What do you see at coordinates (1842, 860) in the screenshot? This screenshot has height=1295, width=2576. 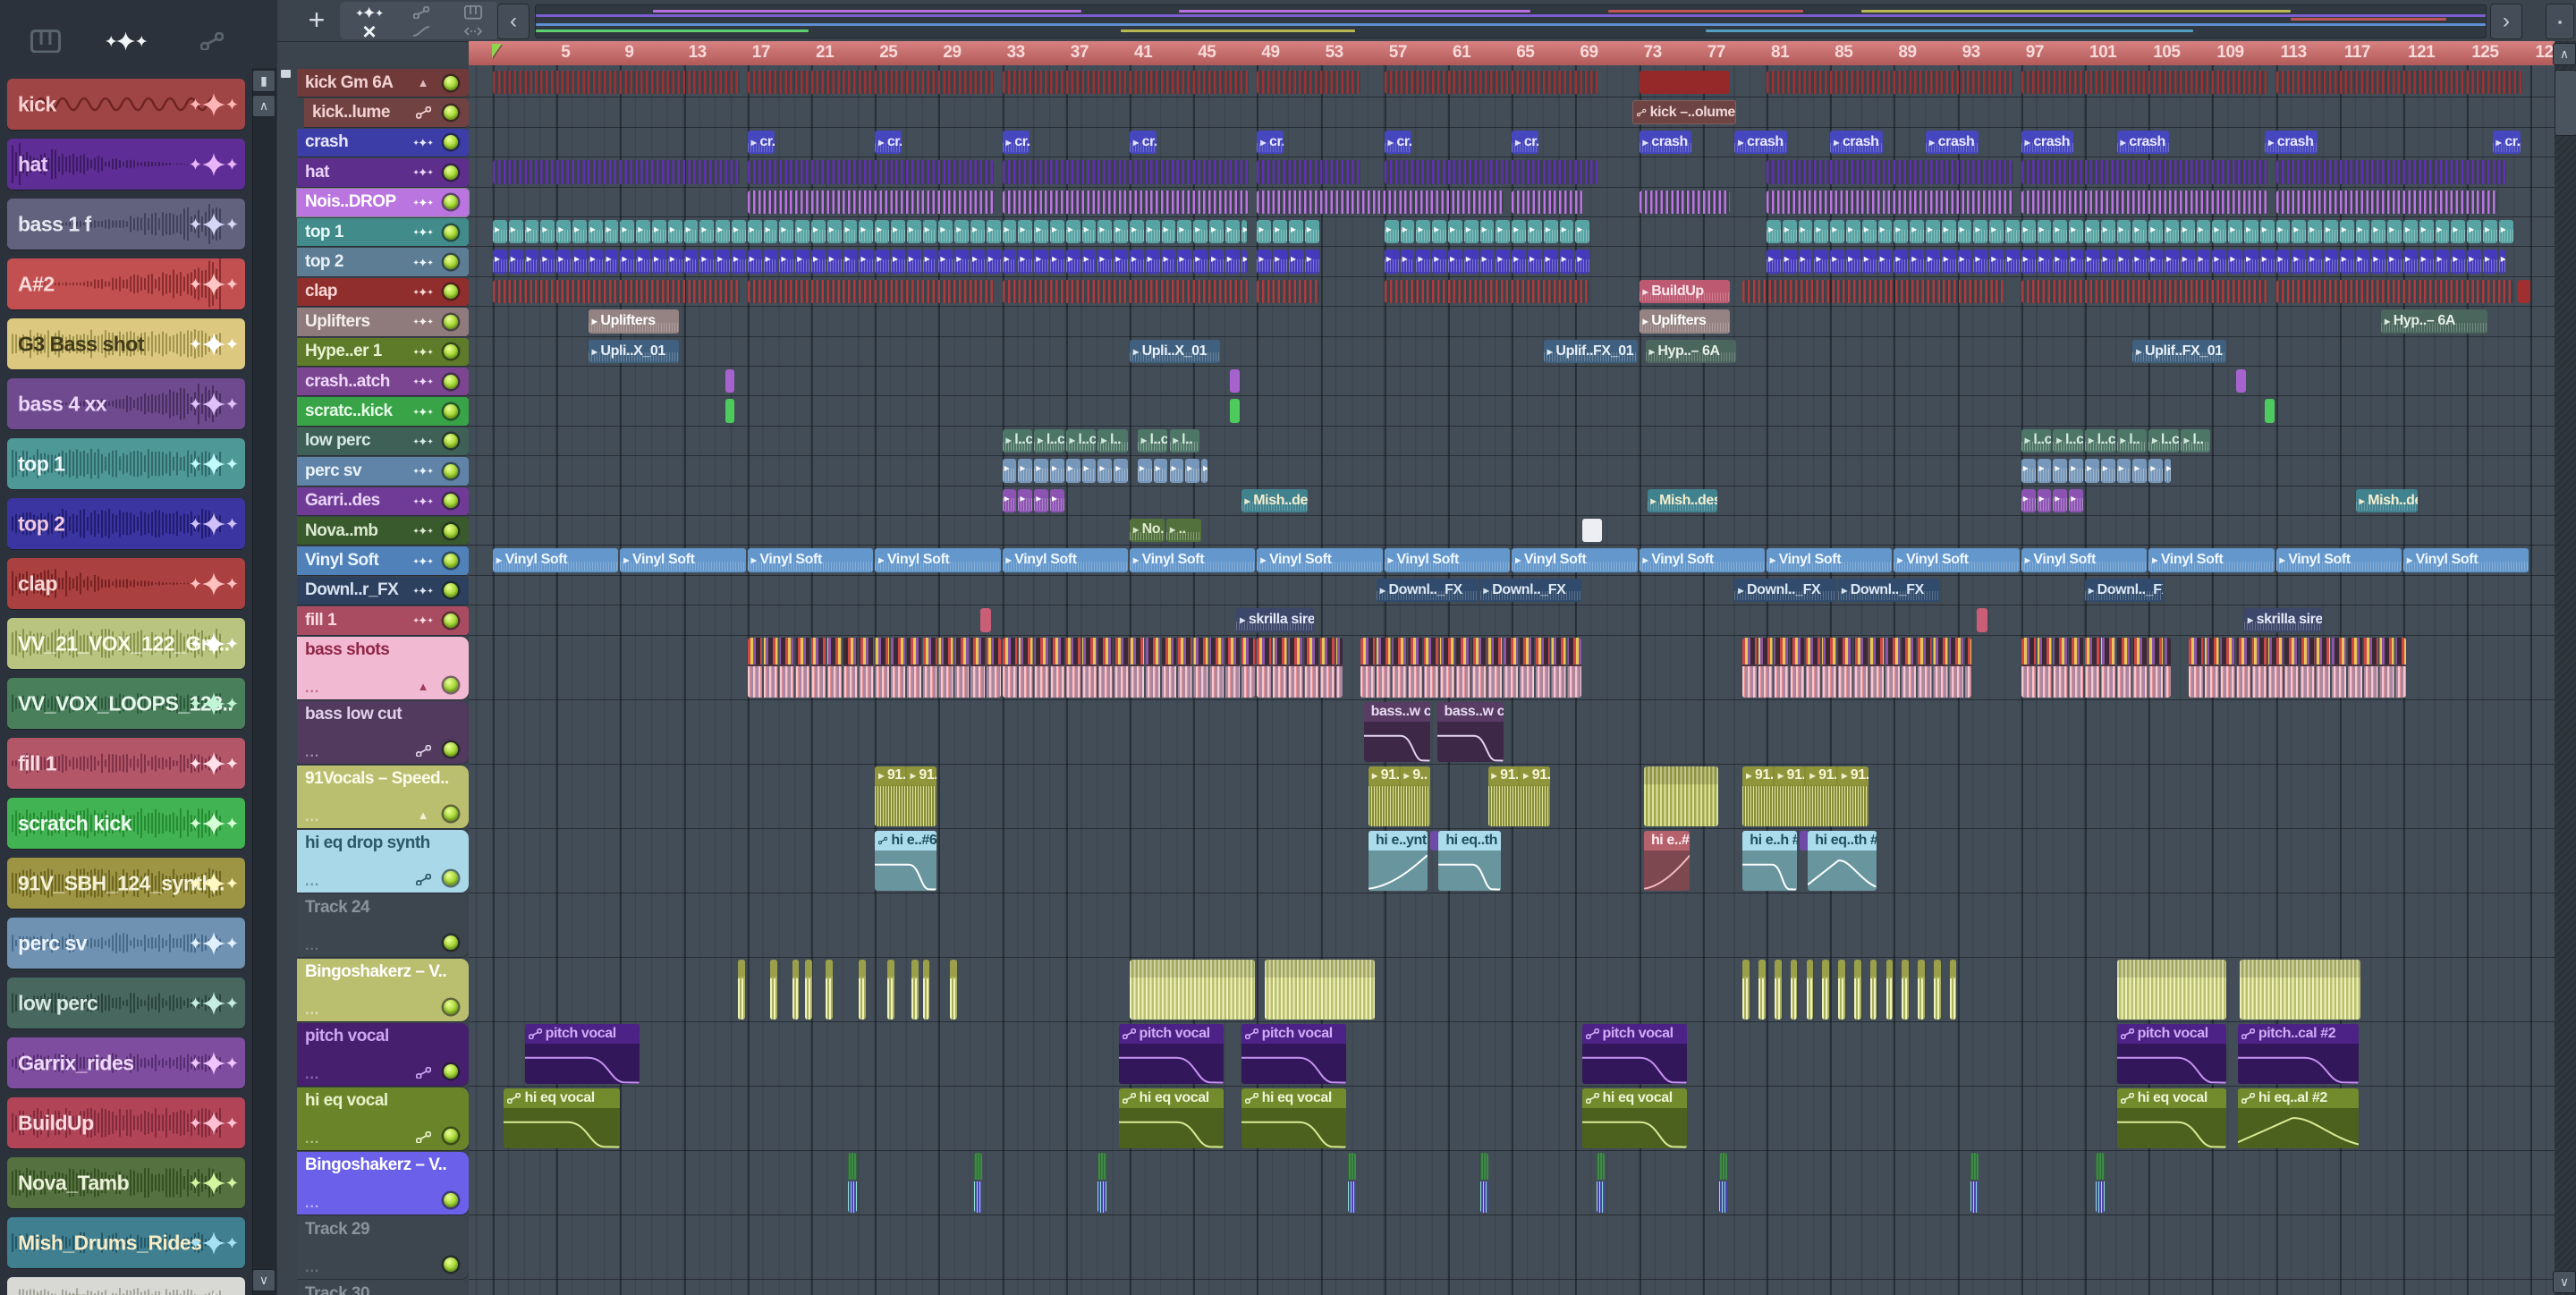 I see `automation-clip-hi-eq-th-#4: hi eq..th #4` at bounding box center [1842, 860].